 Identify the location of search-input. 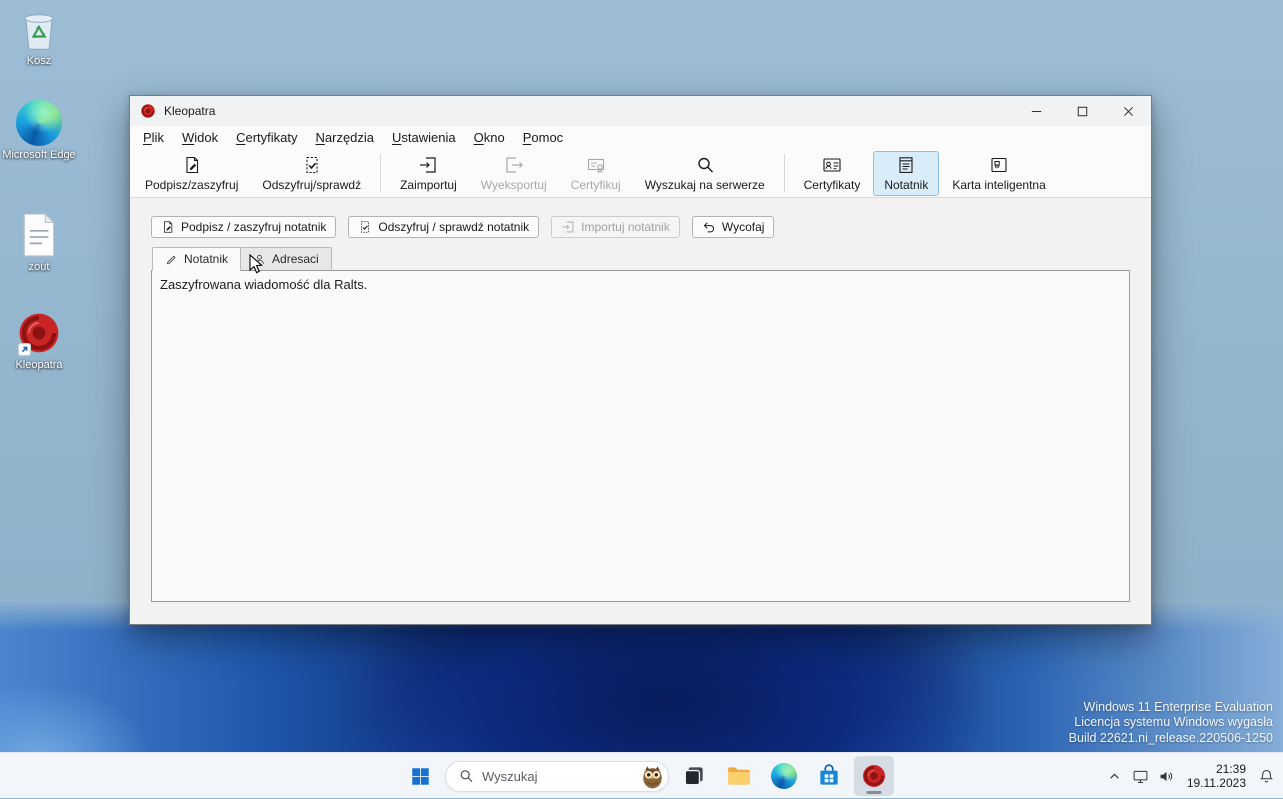
(556, 776).